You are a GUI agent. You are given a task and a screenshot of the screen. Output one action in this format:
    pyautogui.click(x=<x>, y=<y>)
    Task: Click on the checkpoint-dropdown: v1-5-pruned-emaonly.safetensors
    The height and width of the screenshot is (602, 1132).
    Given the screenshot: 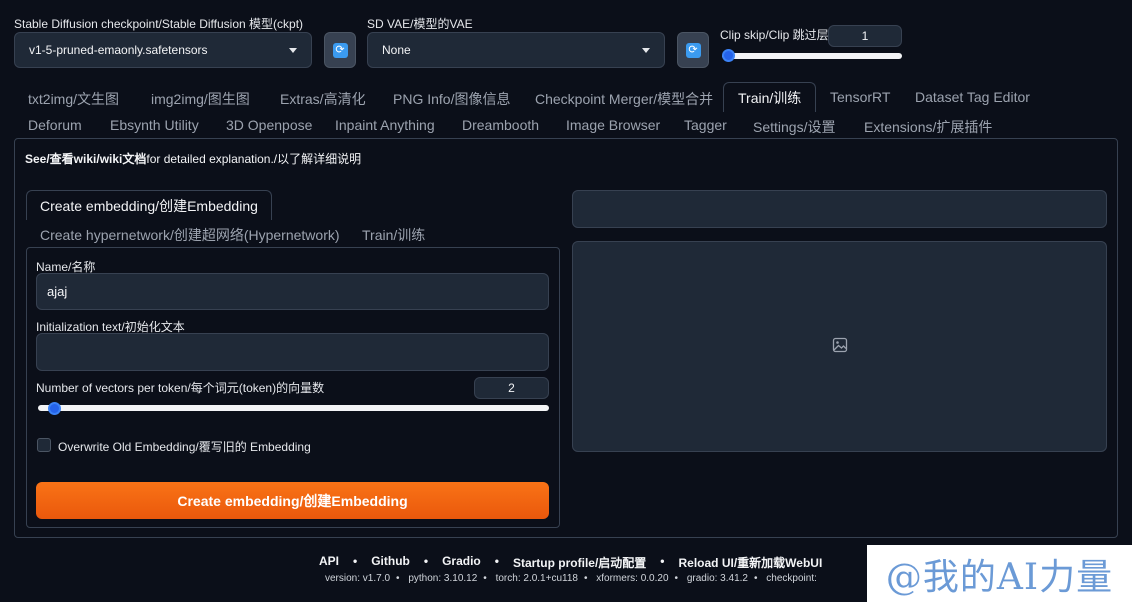 What is the action you would take?
    pyautogui.click(x=163, y=50)
    